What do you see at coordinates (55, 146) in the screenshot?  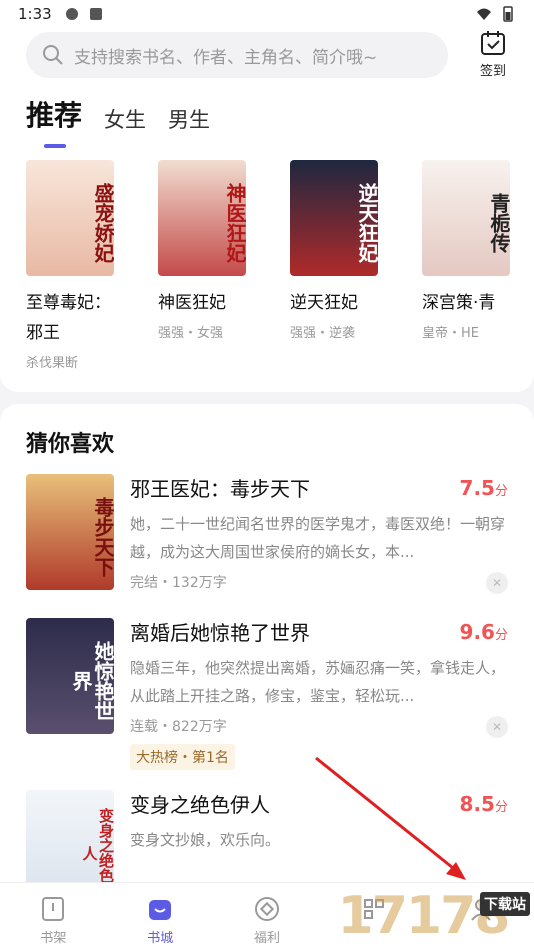 I see `active-tab-indicator` at bounding box center [55, 146].